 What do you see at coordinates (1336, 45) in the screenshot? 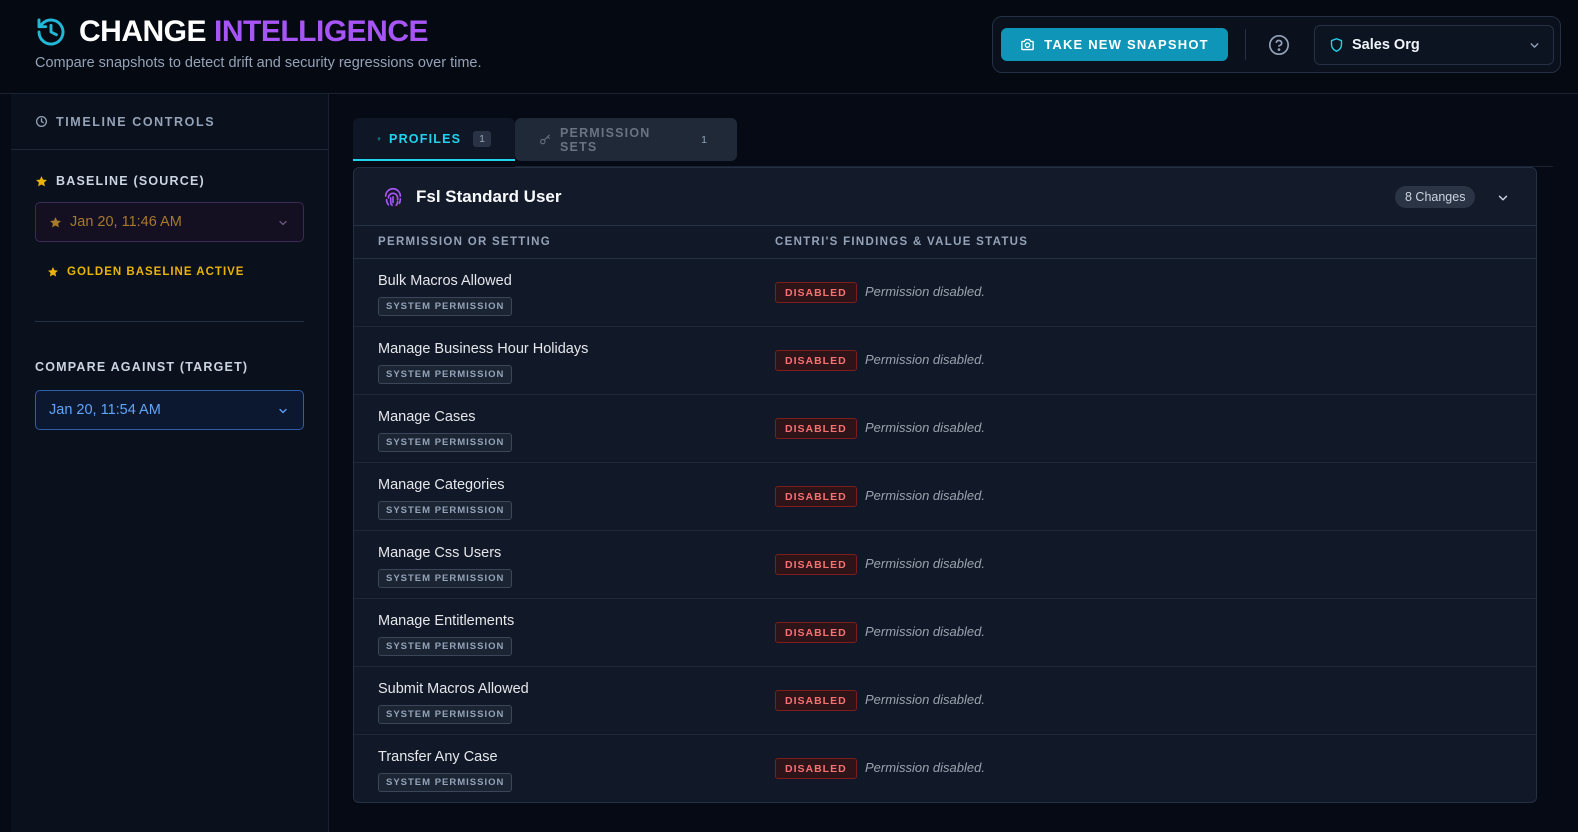
I see `shield-icon` at bounding box center [1336, 45].